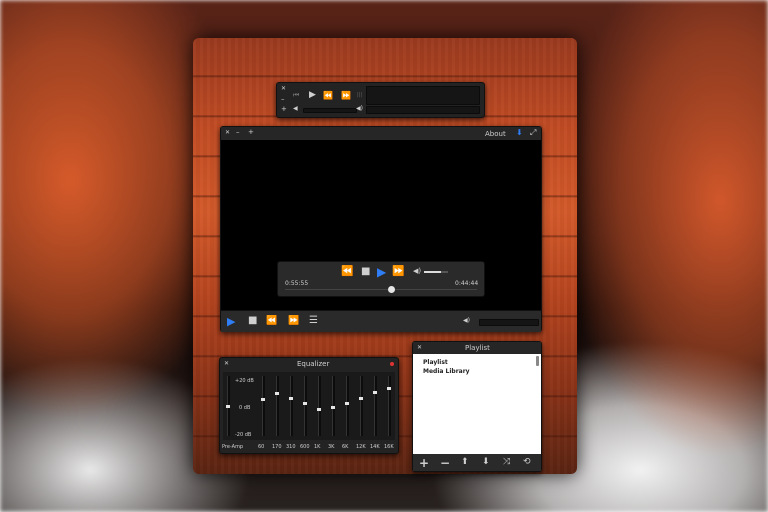  I want to click on playlist-items: Playlist Media Library, so click(446, 367).